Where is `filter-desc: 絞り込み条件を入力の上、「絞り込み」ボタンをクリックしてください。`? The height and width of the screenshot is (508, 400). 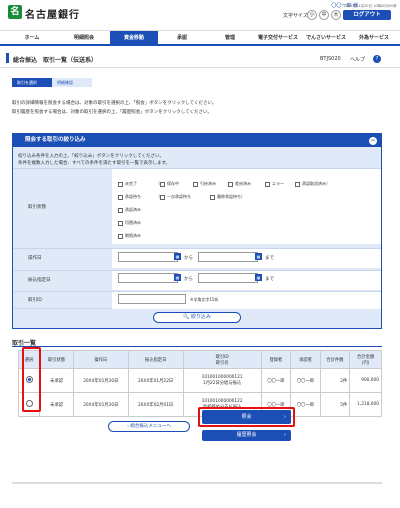
filter-desc: 絞り込み条件を入力の上、「絞り込み」ボタンをクリックしてください。 is located at coordinates (91, 156).